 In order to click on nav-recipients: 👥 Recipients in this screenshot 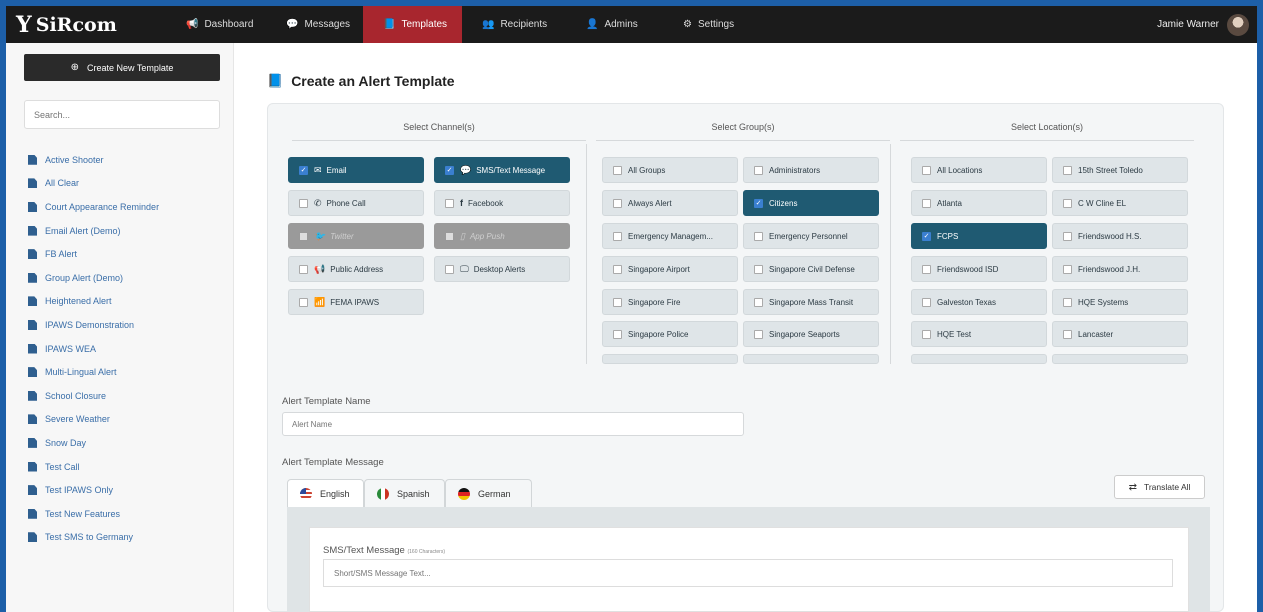, I will do `click(514, 24)`.